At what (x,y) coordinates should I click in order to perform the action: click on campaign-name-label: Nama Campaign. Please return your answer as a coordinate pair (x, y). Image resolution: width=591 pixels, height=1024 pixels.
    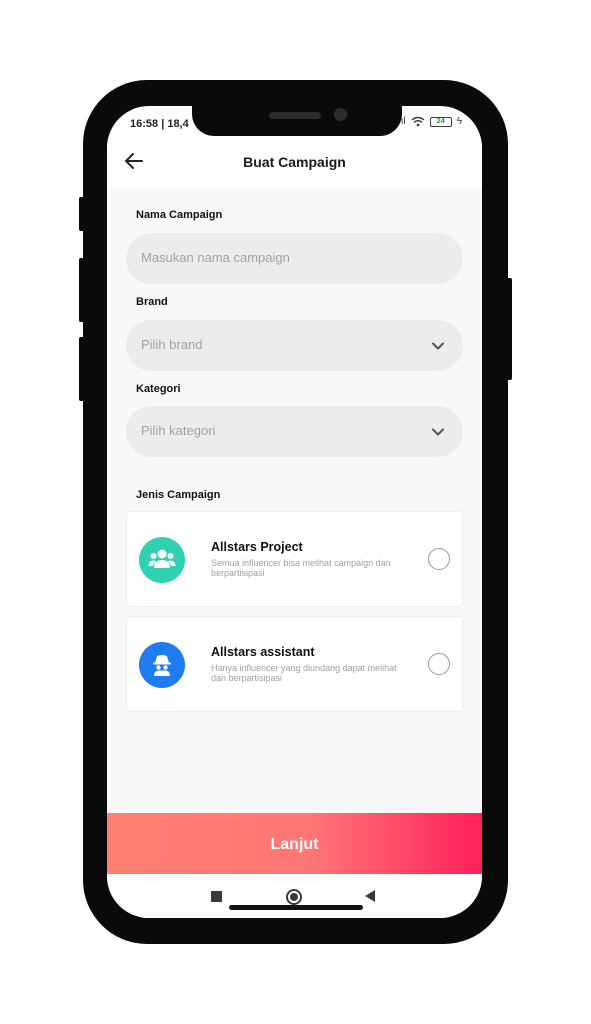
    Looking at the image, I should click on (179, 215).